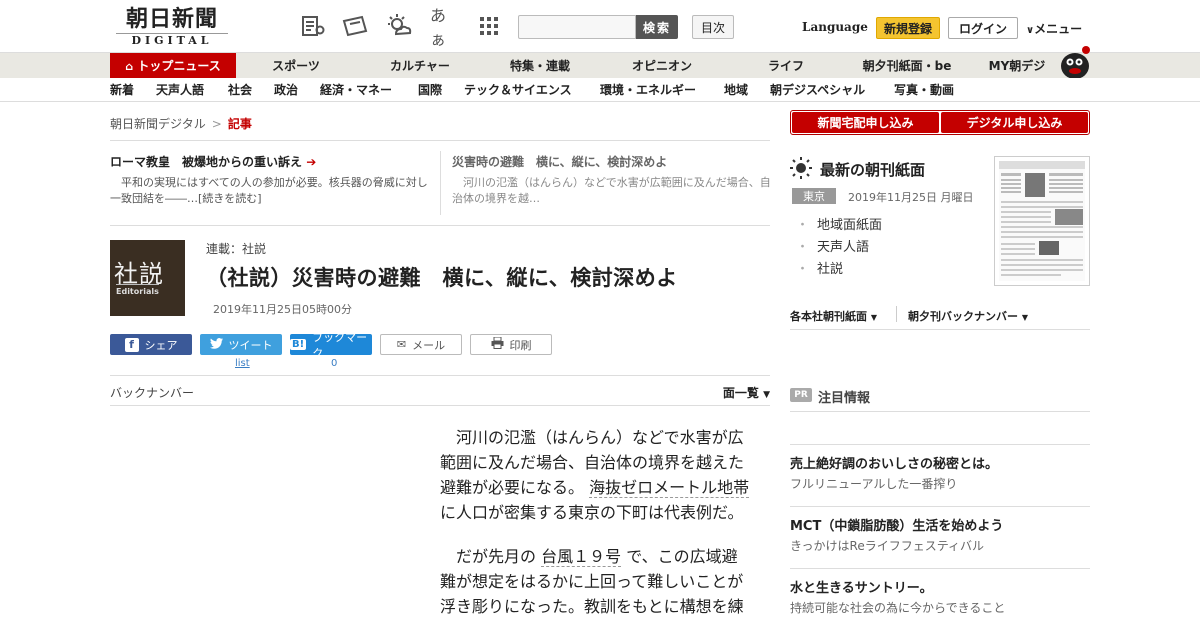 Image resolution: width=1200 pixels, height=630 pixels. What do you see at coordinates (313, 26) in the screenshot?
I see `newspaper-icon` at bounding box center [313, 26].